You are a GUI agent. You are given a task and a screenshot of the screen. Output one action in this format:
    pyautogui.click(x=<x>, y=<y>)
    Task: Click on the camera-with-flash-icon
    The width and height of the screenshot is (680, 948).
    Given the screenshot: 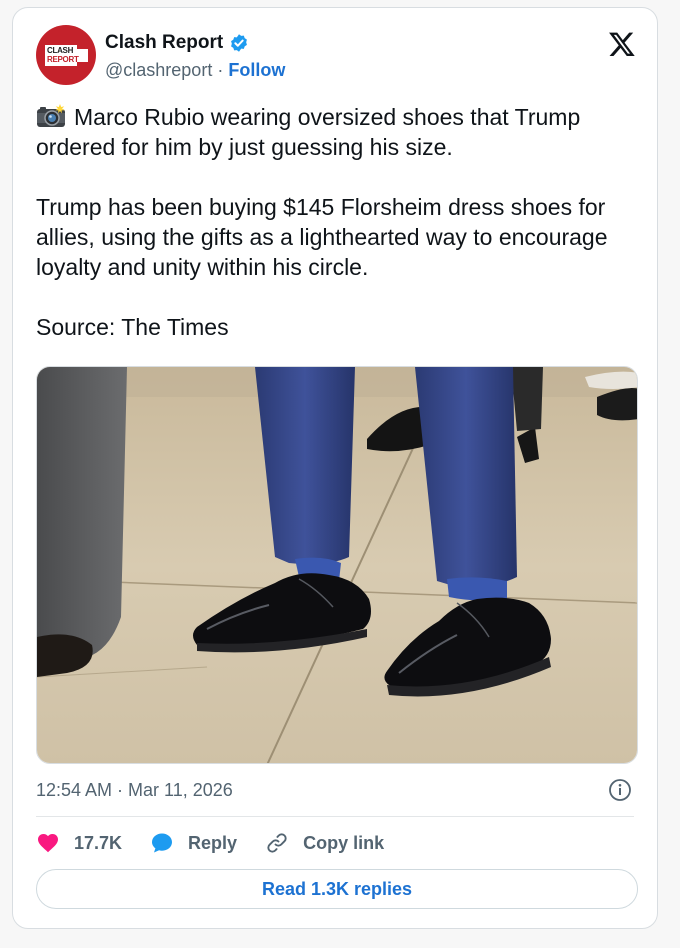 What is the action you would take?
    pyautogui.click(x=51, y=115)
    